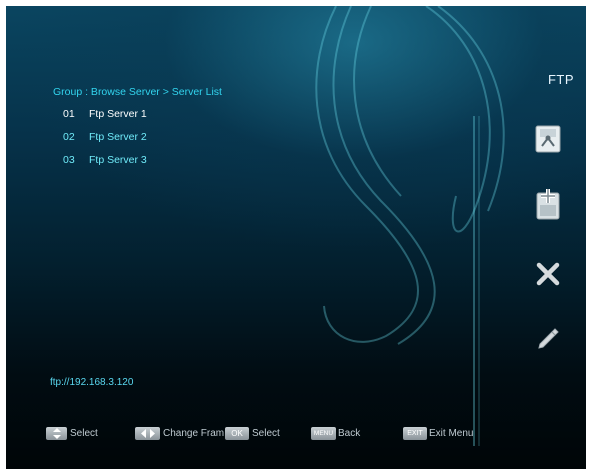 The image size is (592, 475). What do you see at coordinates (92, 382) in the screenshot?
I see `ftp-address: ftp://192.168.3.120` at bounding box center [92, 382].